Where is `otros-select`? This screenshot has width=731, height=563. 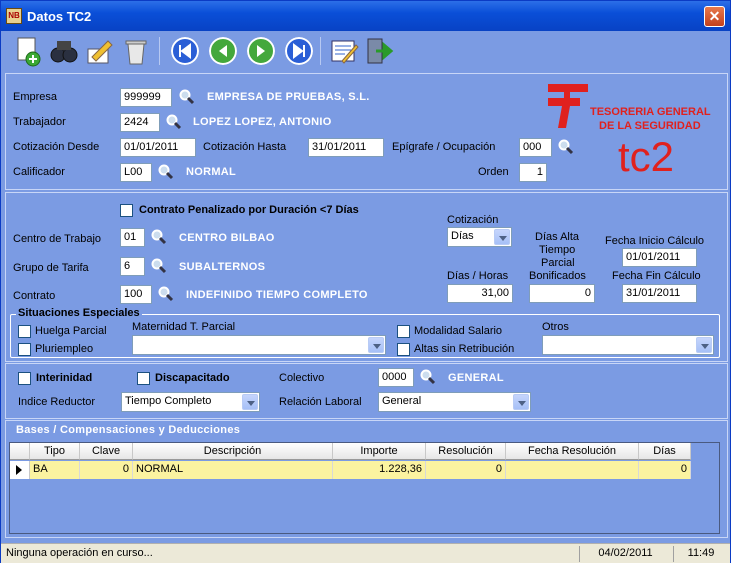
otros-select is located at coordinates (628, 345).